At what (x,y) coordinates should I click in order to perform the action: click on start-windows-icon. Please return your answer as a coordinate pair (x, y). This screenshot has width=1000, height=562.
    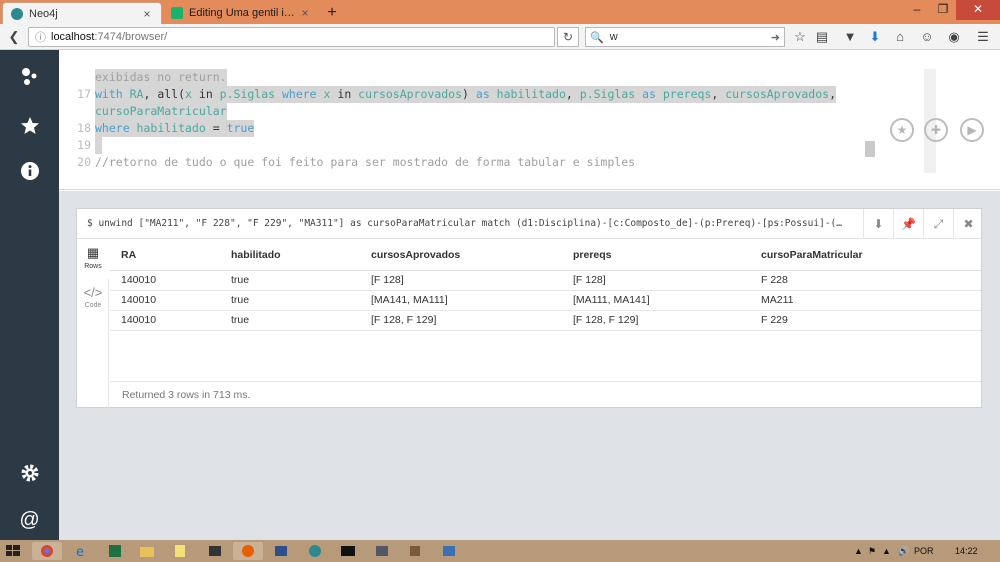
    Looking at the image, I should click on (15, 551).